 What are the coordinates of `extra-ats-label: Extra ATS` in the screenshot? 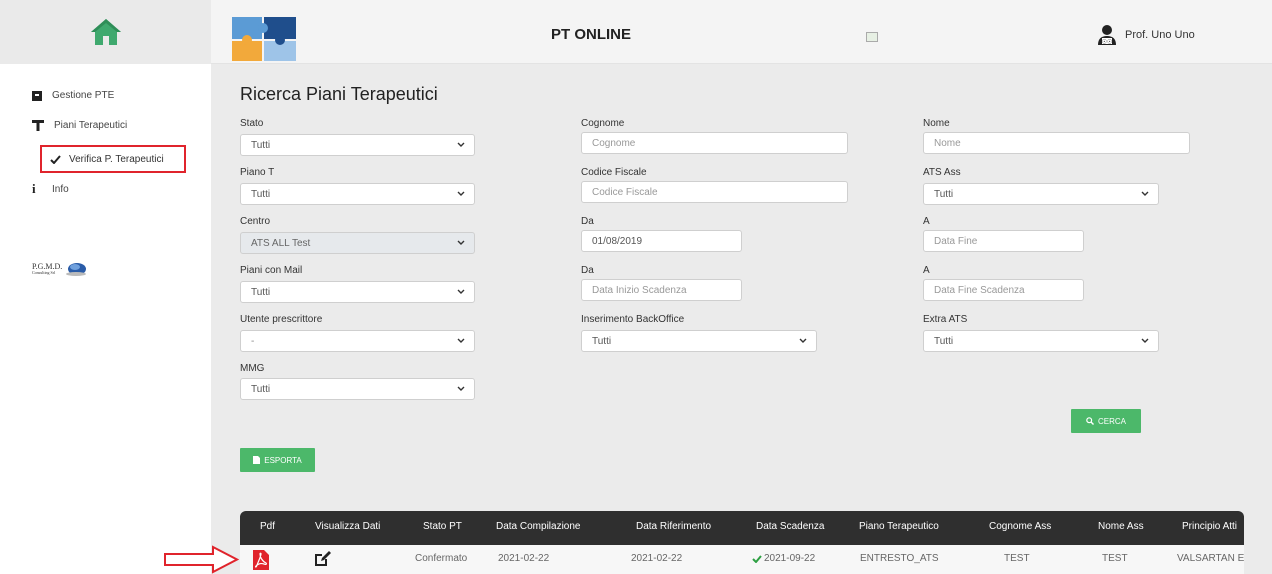 It's located at (945, 319).